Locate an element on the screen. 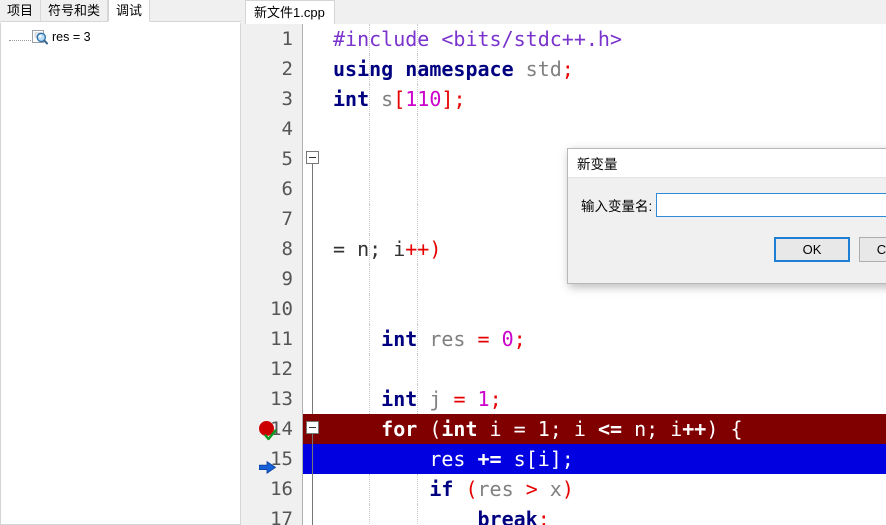 This screenshot has height=525, width=886. code-token: ; i is located at coordinates (573, 429).